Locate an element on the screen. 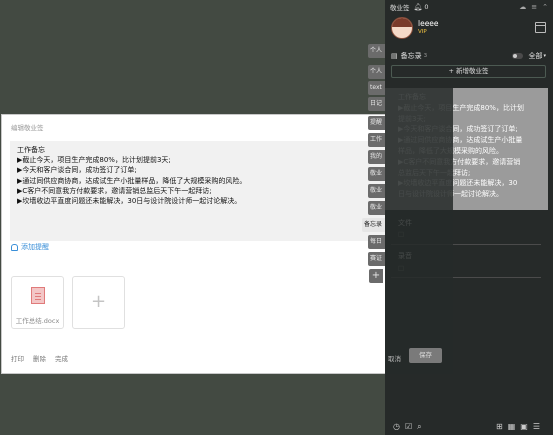  add-reminder-link: 添加提醒 is located at coordinates (30, 247).